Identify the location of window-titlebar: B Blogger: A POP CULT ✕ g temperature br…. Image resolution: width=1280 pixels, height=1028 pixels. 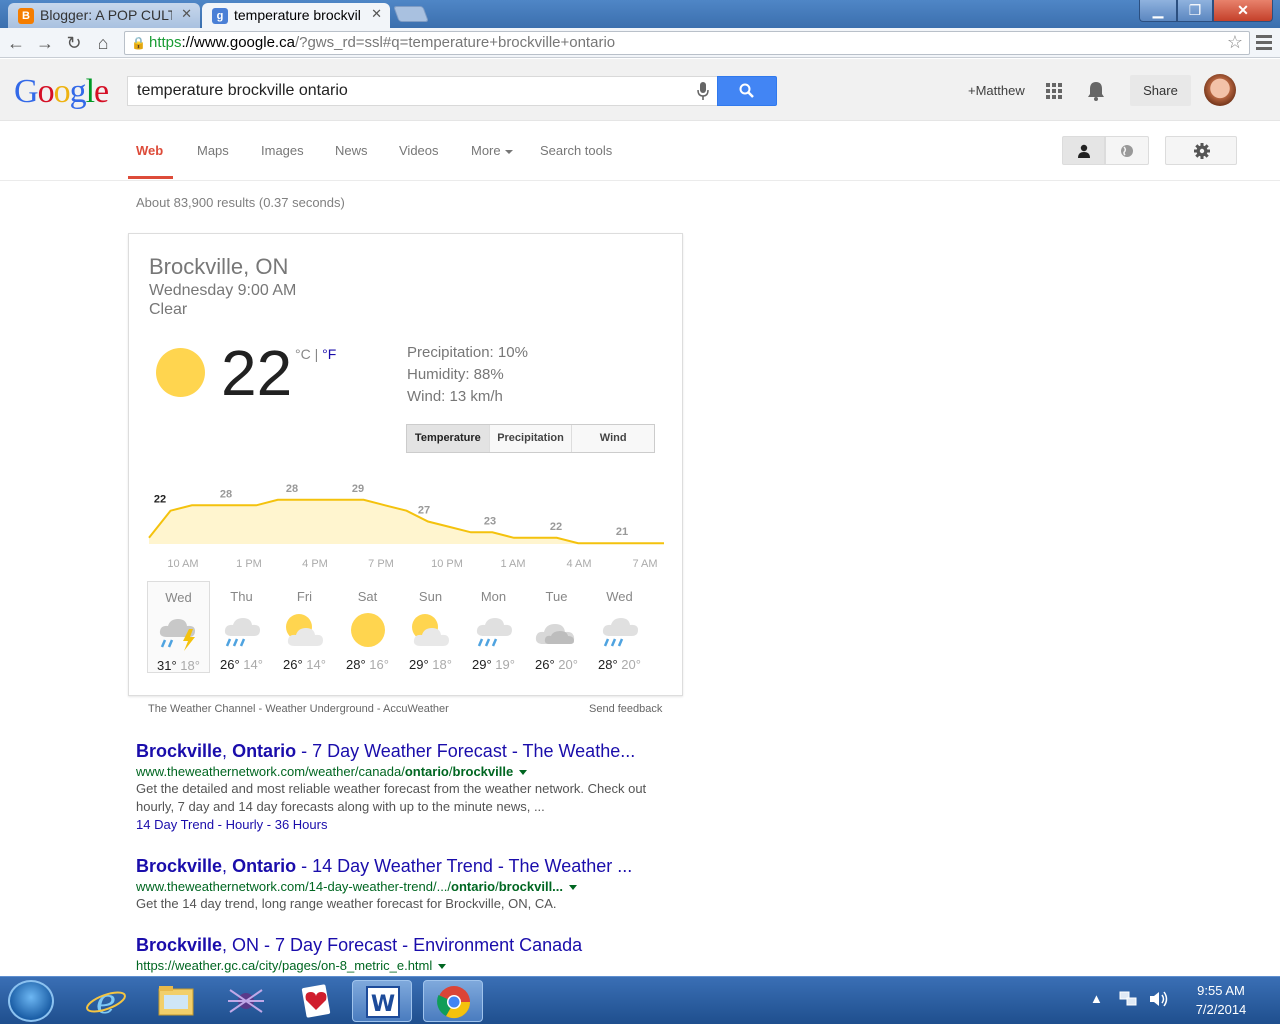
(640, 14).